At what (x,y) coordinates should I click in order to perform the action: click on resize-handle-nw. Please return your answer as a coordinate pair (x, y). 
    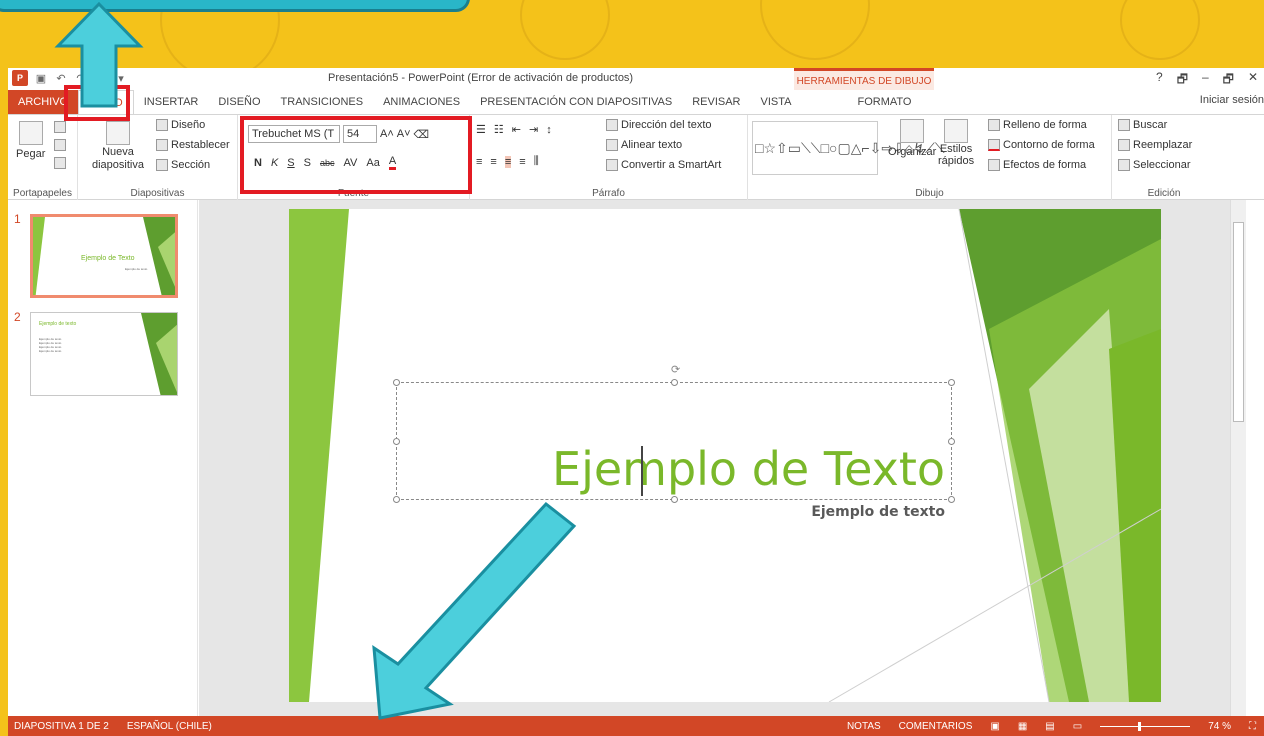
    Looking at the image, I should click on (396, 382).